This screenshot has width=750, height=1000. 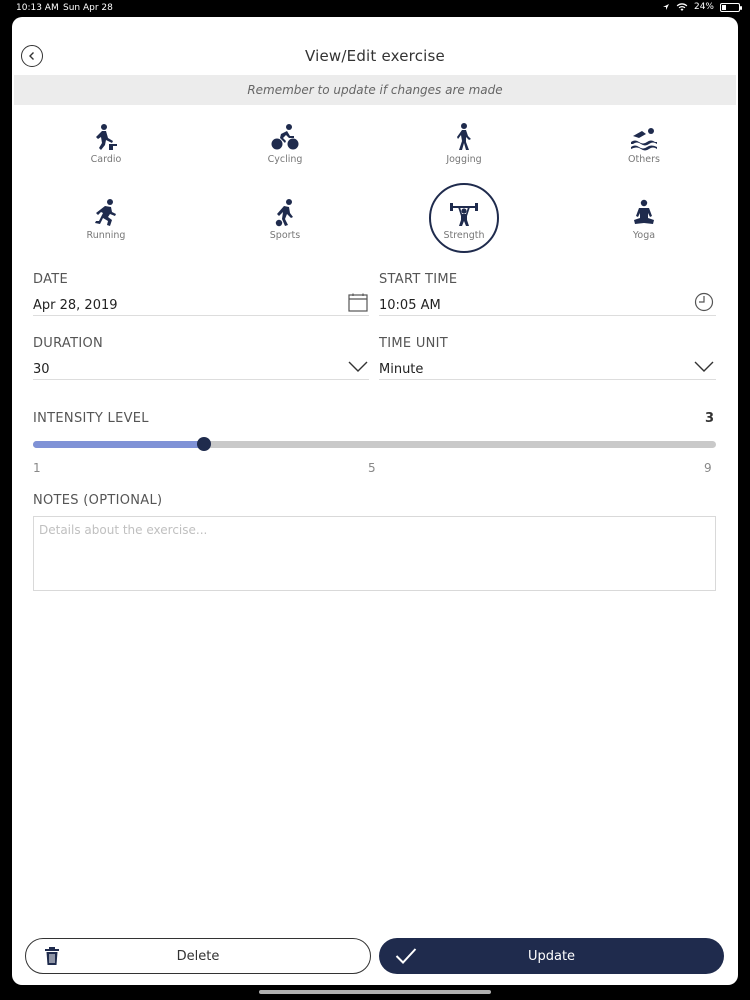 What do you see at coordinates (406, 956) in the screenshot?
I see `checkmark-icon` at bounding box center [406, 956].